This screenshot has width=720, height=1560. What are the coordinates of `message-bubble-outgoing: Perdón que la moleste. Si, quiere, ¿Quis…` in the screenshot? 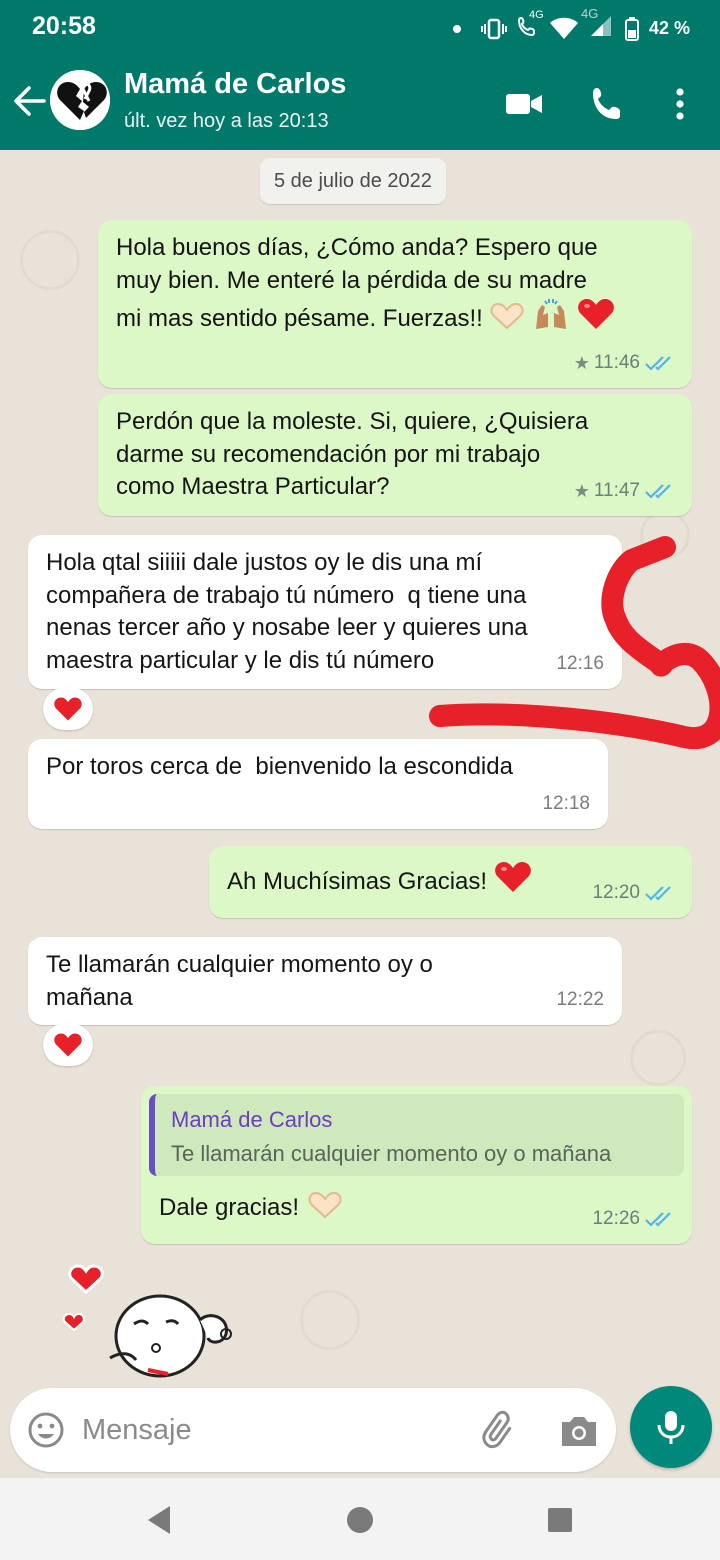 It's located at (395, 455).